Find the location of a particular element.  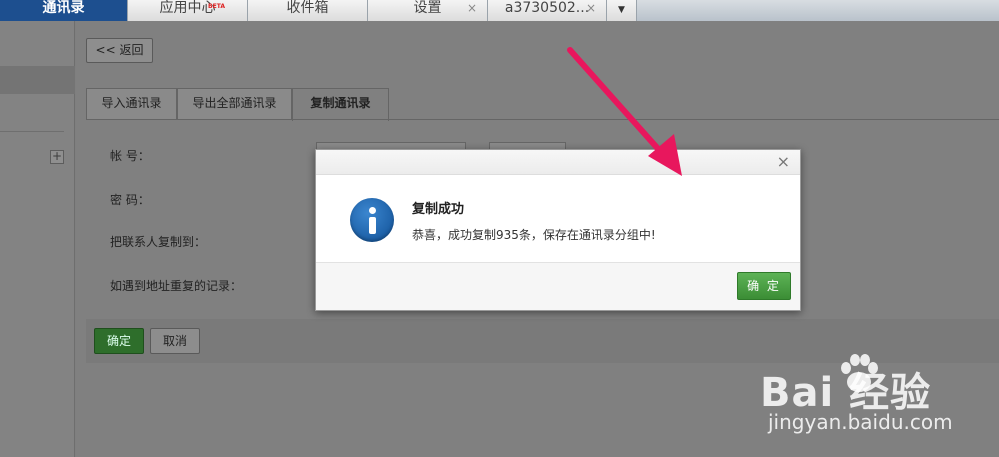

tab-mail: a3730502... × is located at coordinates (547, 10).